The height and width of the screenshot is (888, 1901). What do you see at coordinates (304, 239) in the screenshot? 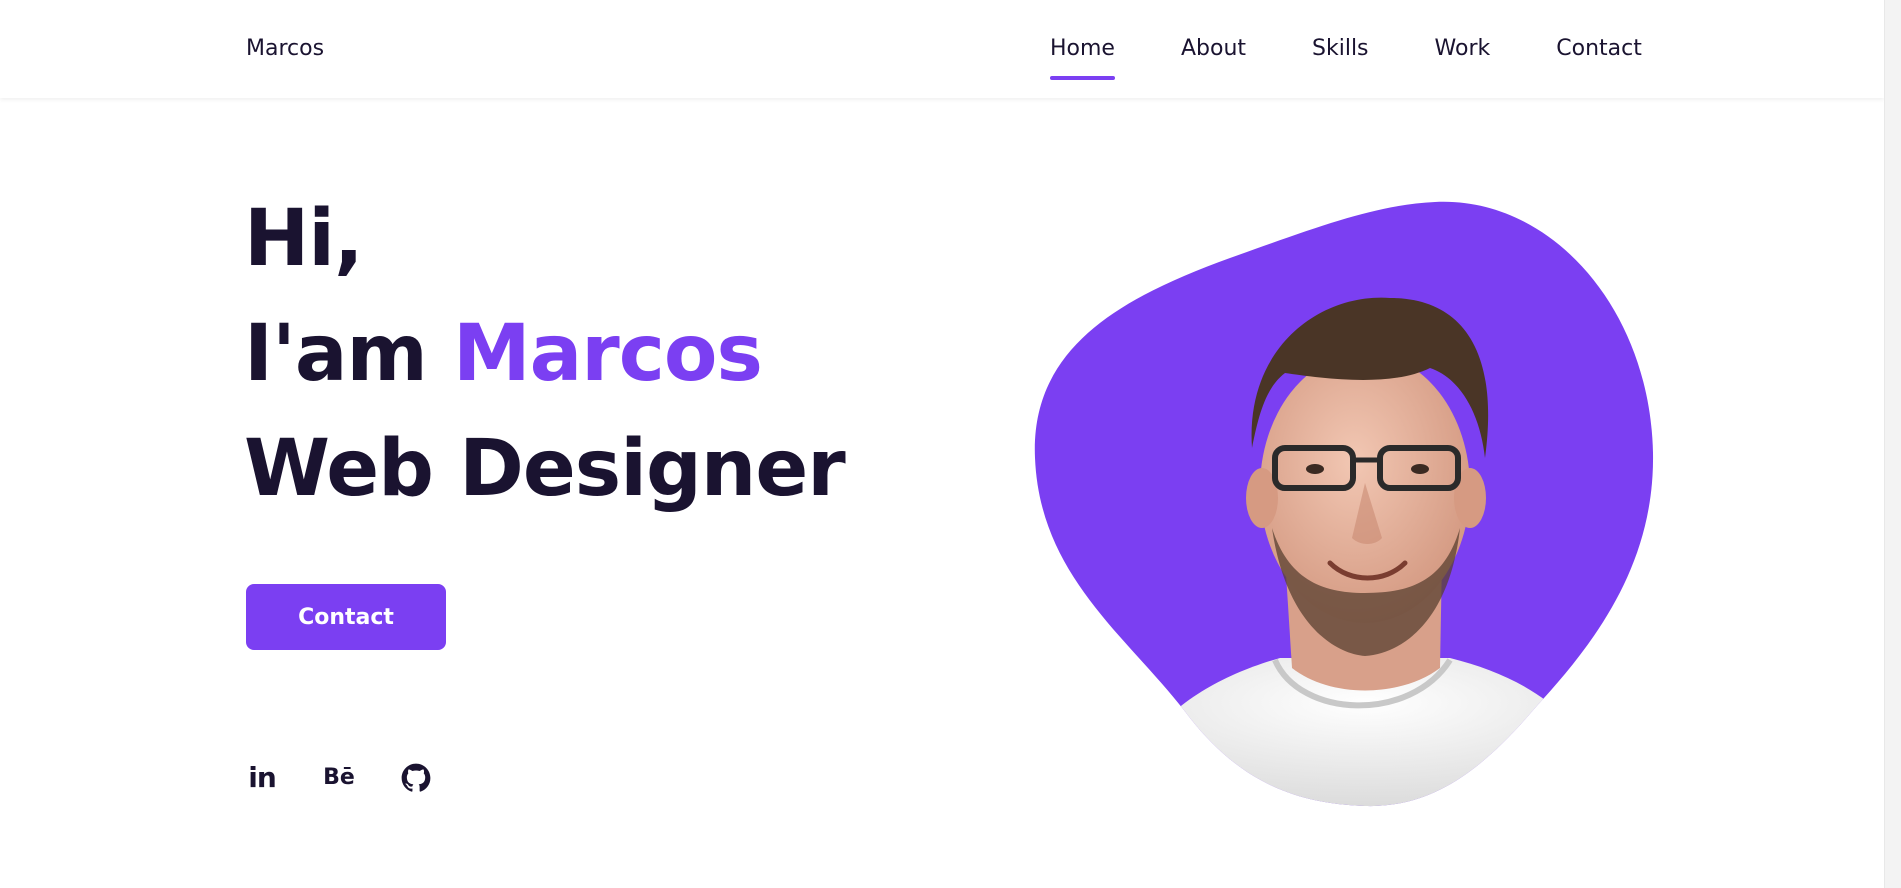
I see `hero-greeting: Hi,` at bounding box center [304, 239].